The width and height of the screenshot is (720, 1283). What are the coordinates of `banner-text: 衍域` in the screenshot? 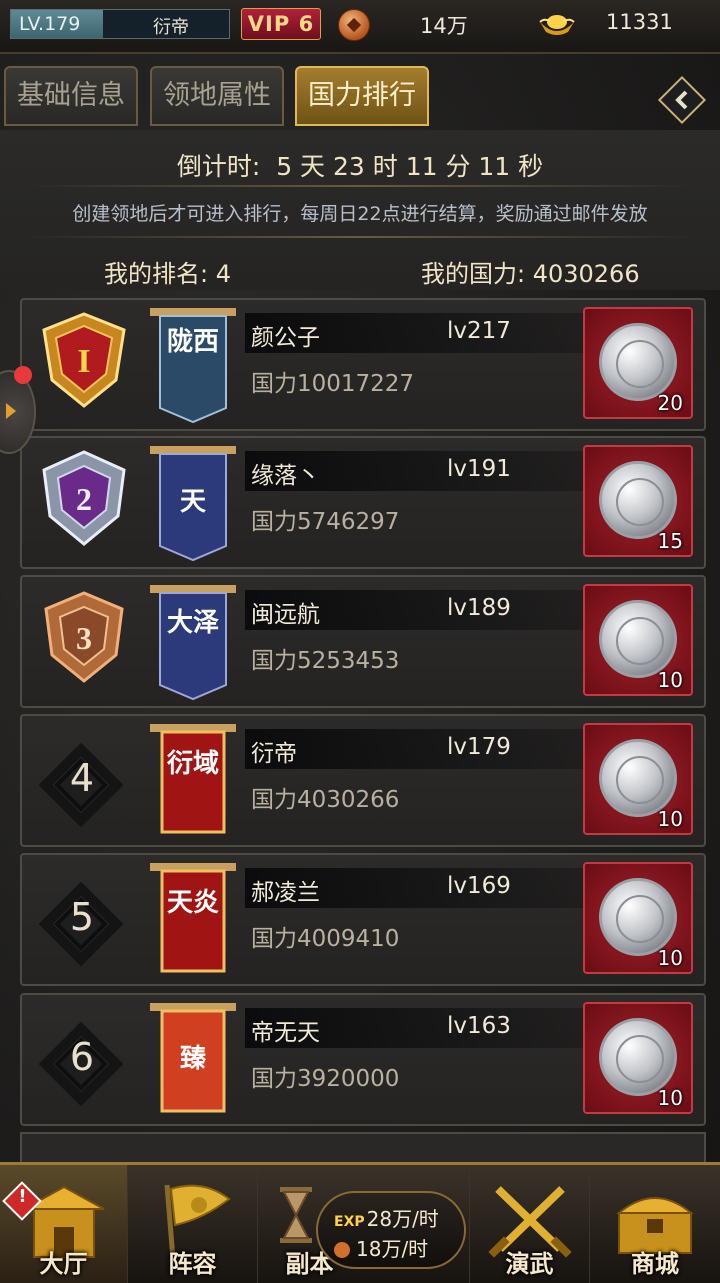 It's located at (193, 764).